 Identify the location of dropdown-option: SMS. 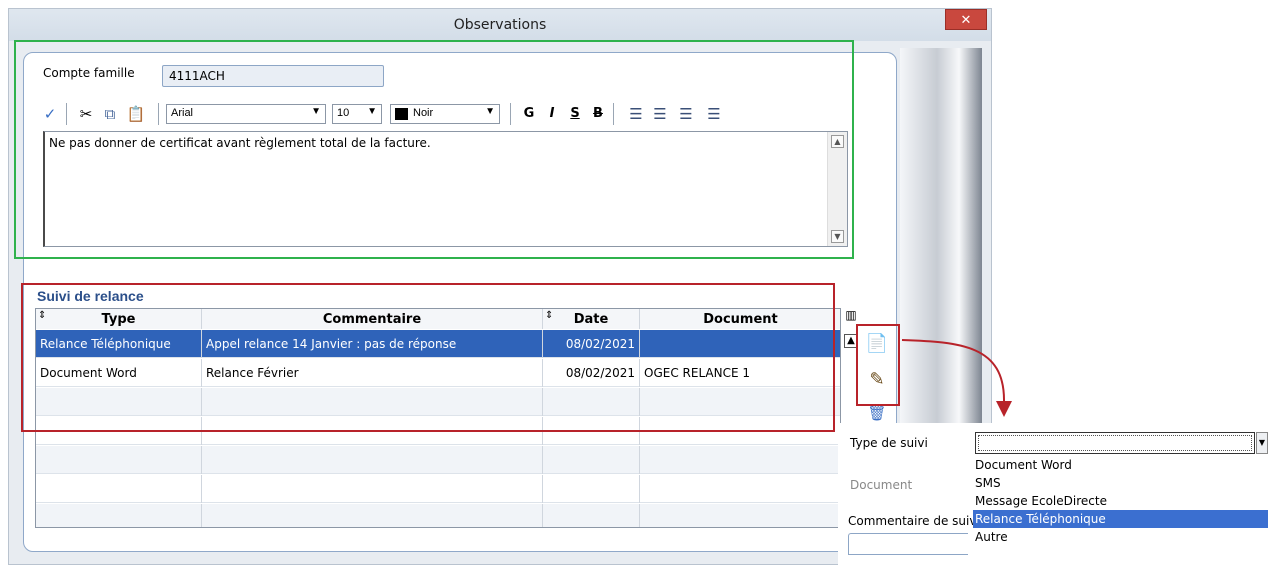
(1120, 483).